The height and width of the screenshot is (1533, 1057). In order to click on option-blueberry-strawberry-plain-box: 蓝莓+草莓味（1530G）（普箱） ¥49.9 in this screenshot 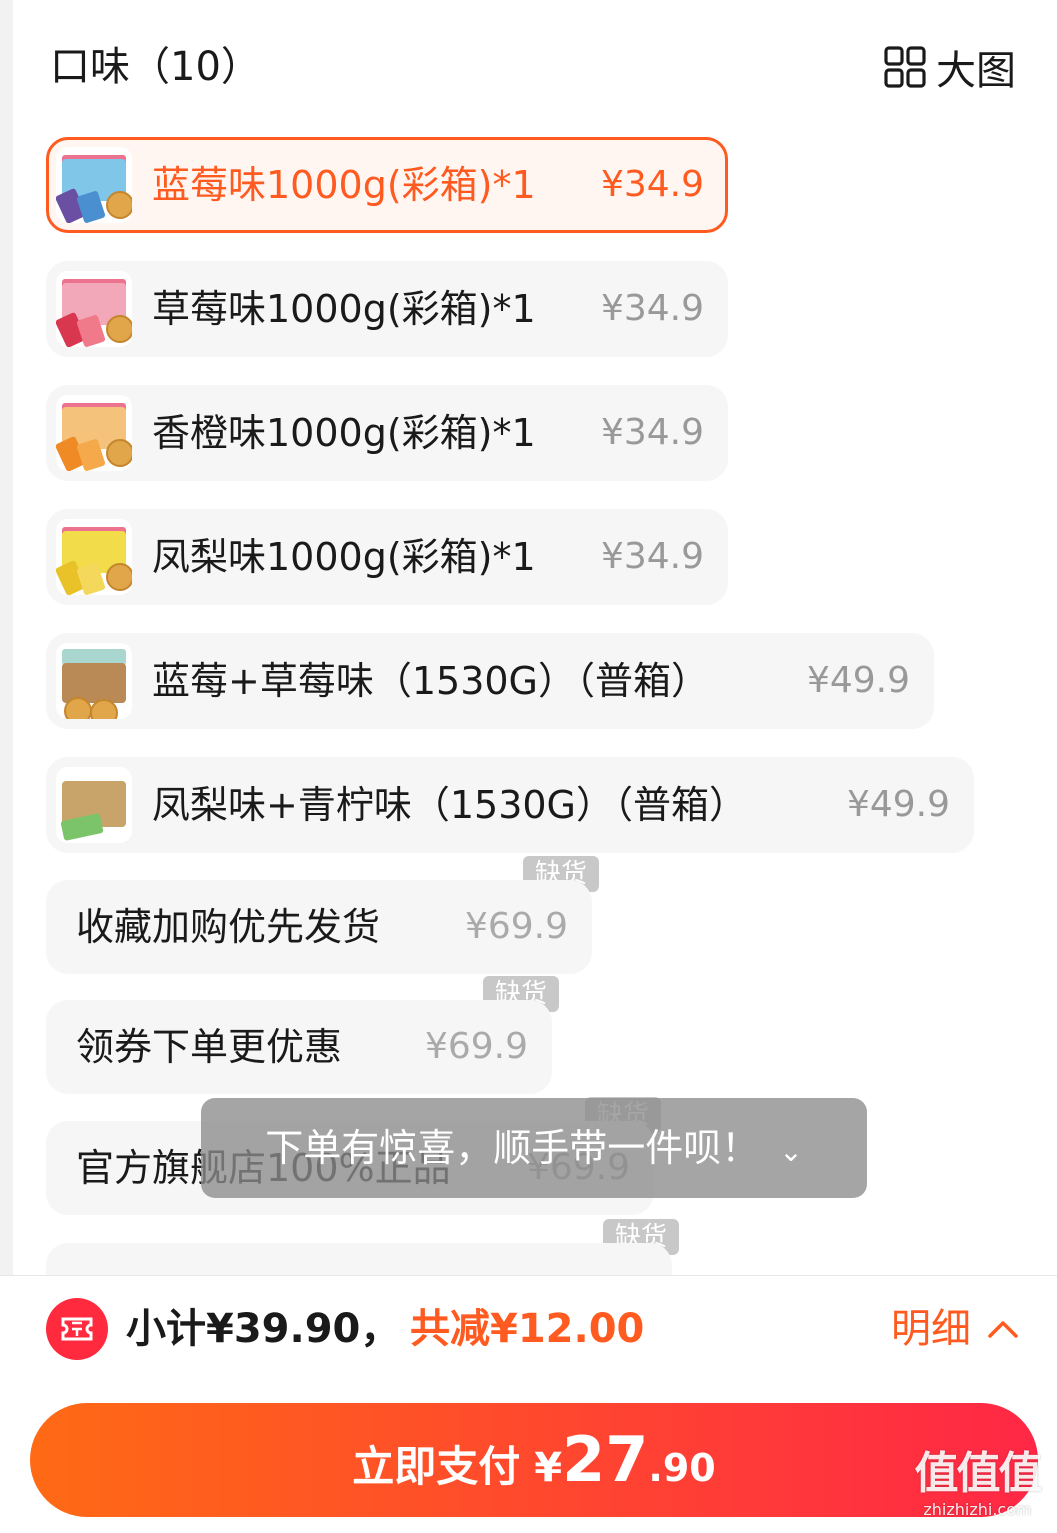, I will do `click(490, 681)`.